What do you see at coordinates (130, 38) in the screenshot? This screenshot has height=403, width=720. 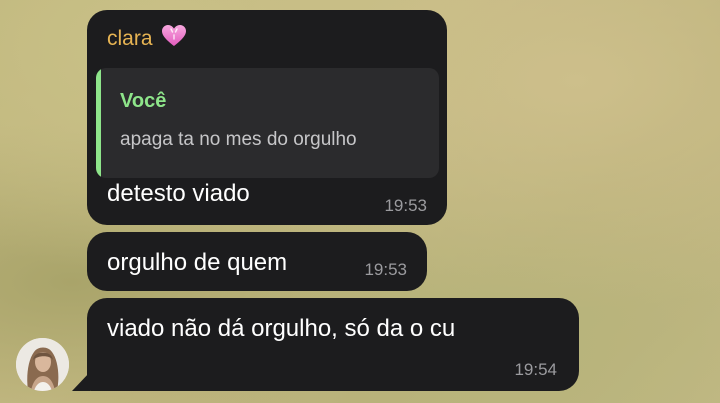 I see `sender-name-label: clara` at bounding box center [130, 38].